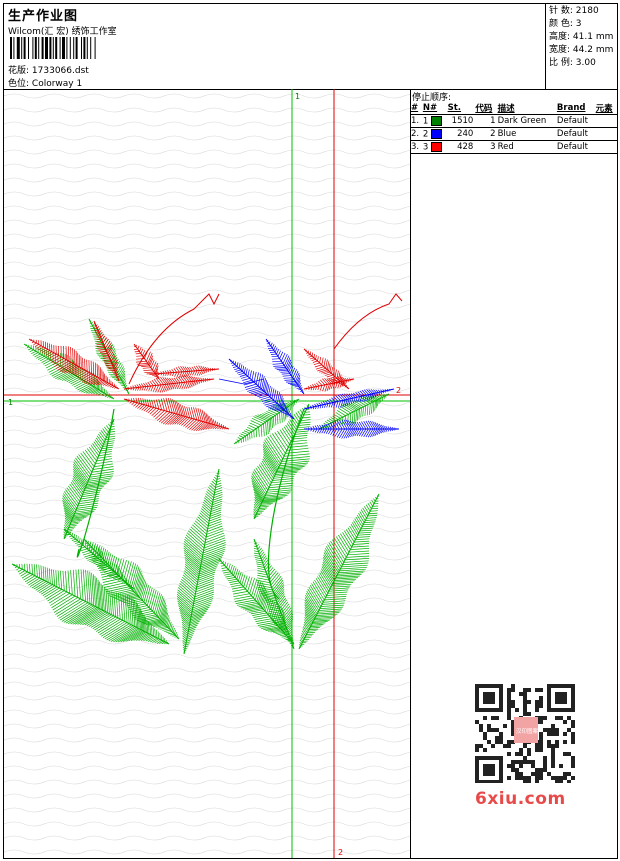  I want to click on stat-stitches: 针 数: 2180, so click(574, 11).